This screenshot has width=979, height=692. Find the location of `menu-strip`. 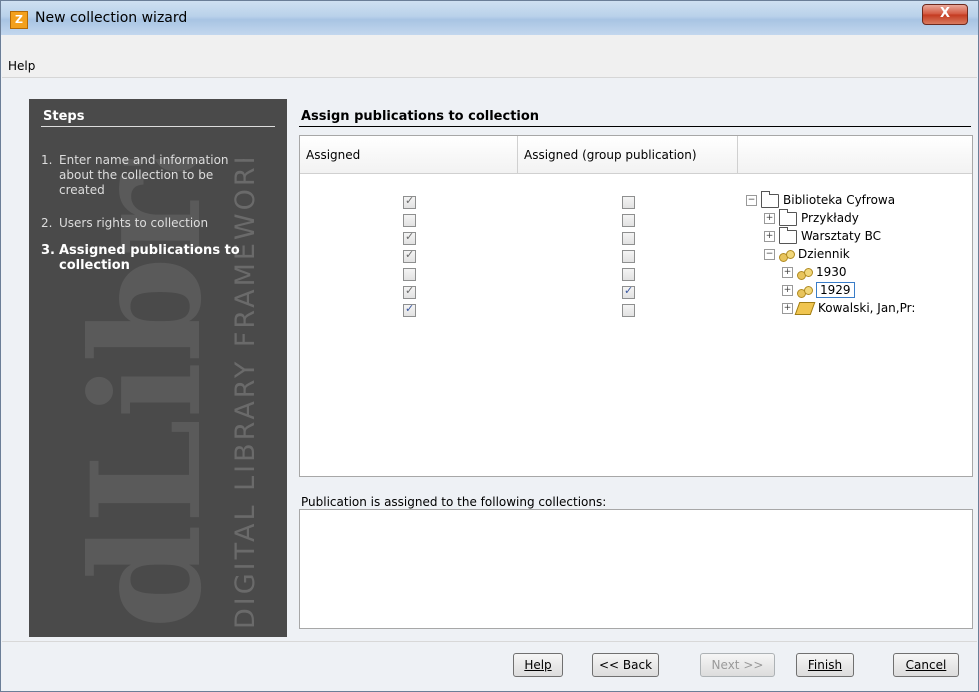

menu-strip is located at coordinates (489, 46).